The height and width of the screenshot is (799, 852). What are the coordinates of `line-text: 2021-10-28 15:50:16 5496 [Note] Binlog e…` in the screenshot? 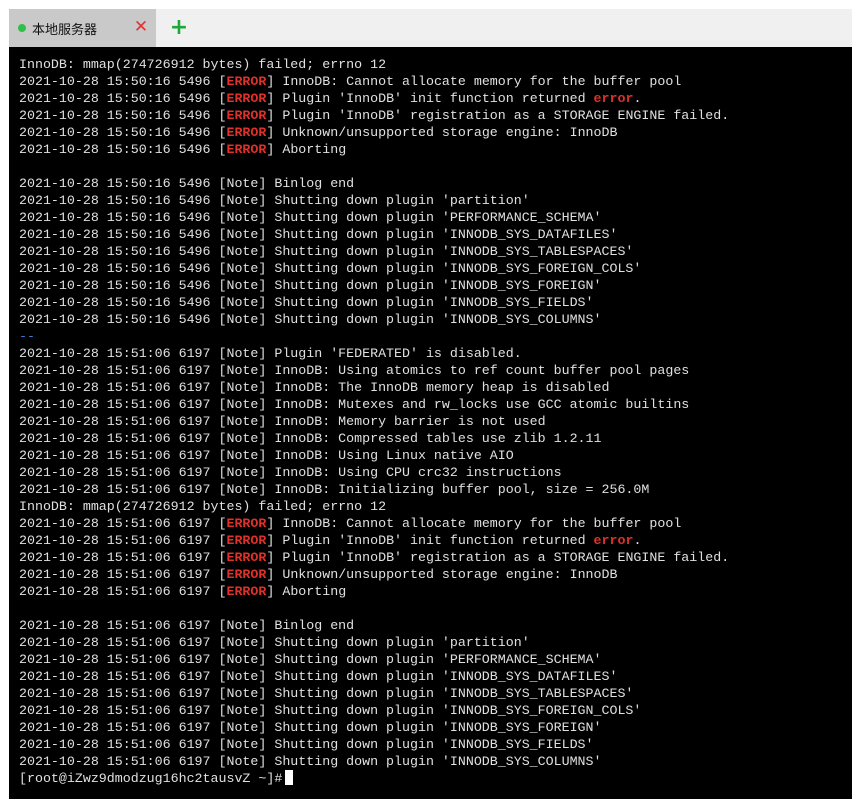 It's located at (187, 183).